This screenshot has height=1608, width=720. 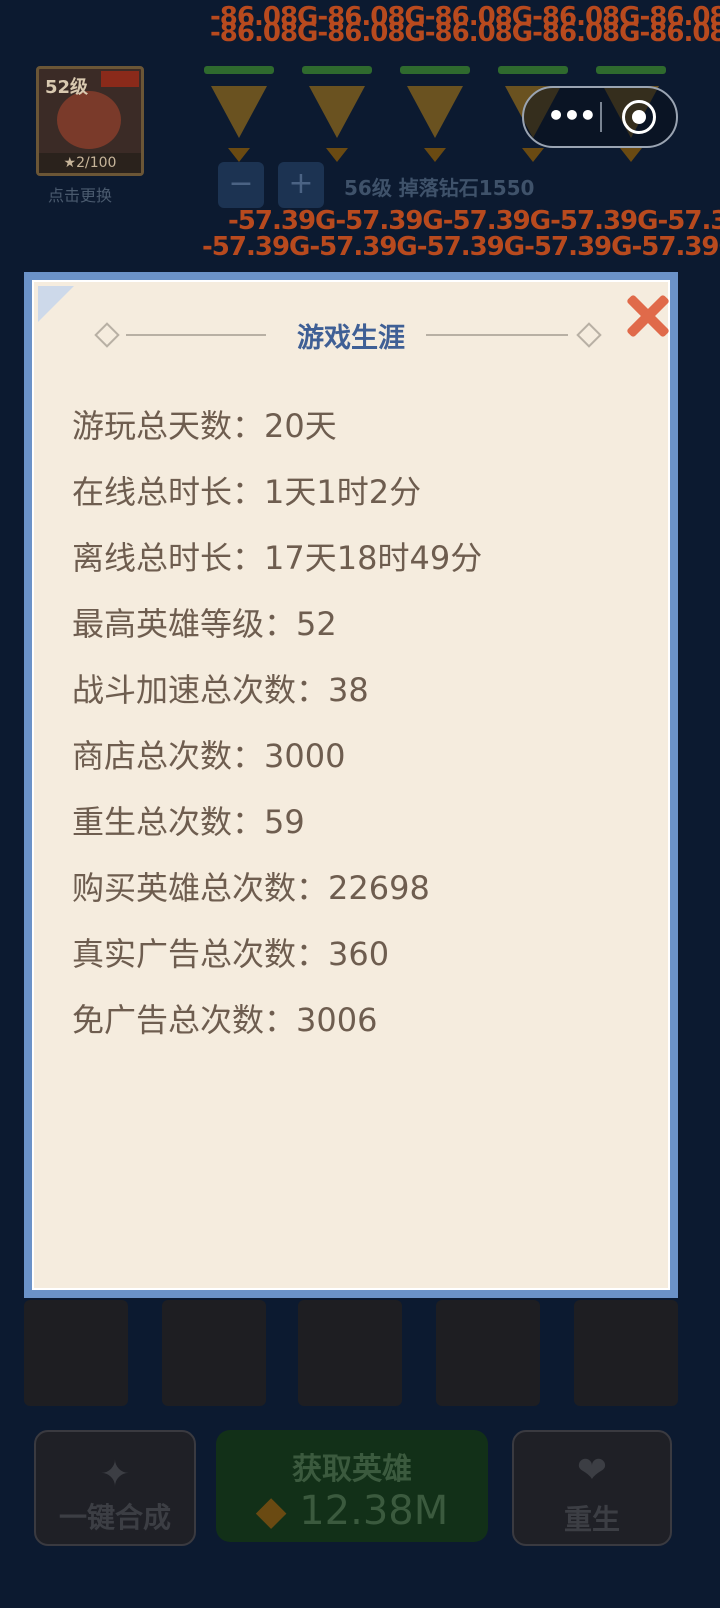 I want to click on hero-avatar-card: 52级 ★2/100, so click(x=90, y=121).